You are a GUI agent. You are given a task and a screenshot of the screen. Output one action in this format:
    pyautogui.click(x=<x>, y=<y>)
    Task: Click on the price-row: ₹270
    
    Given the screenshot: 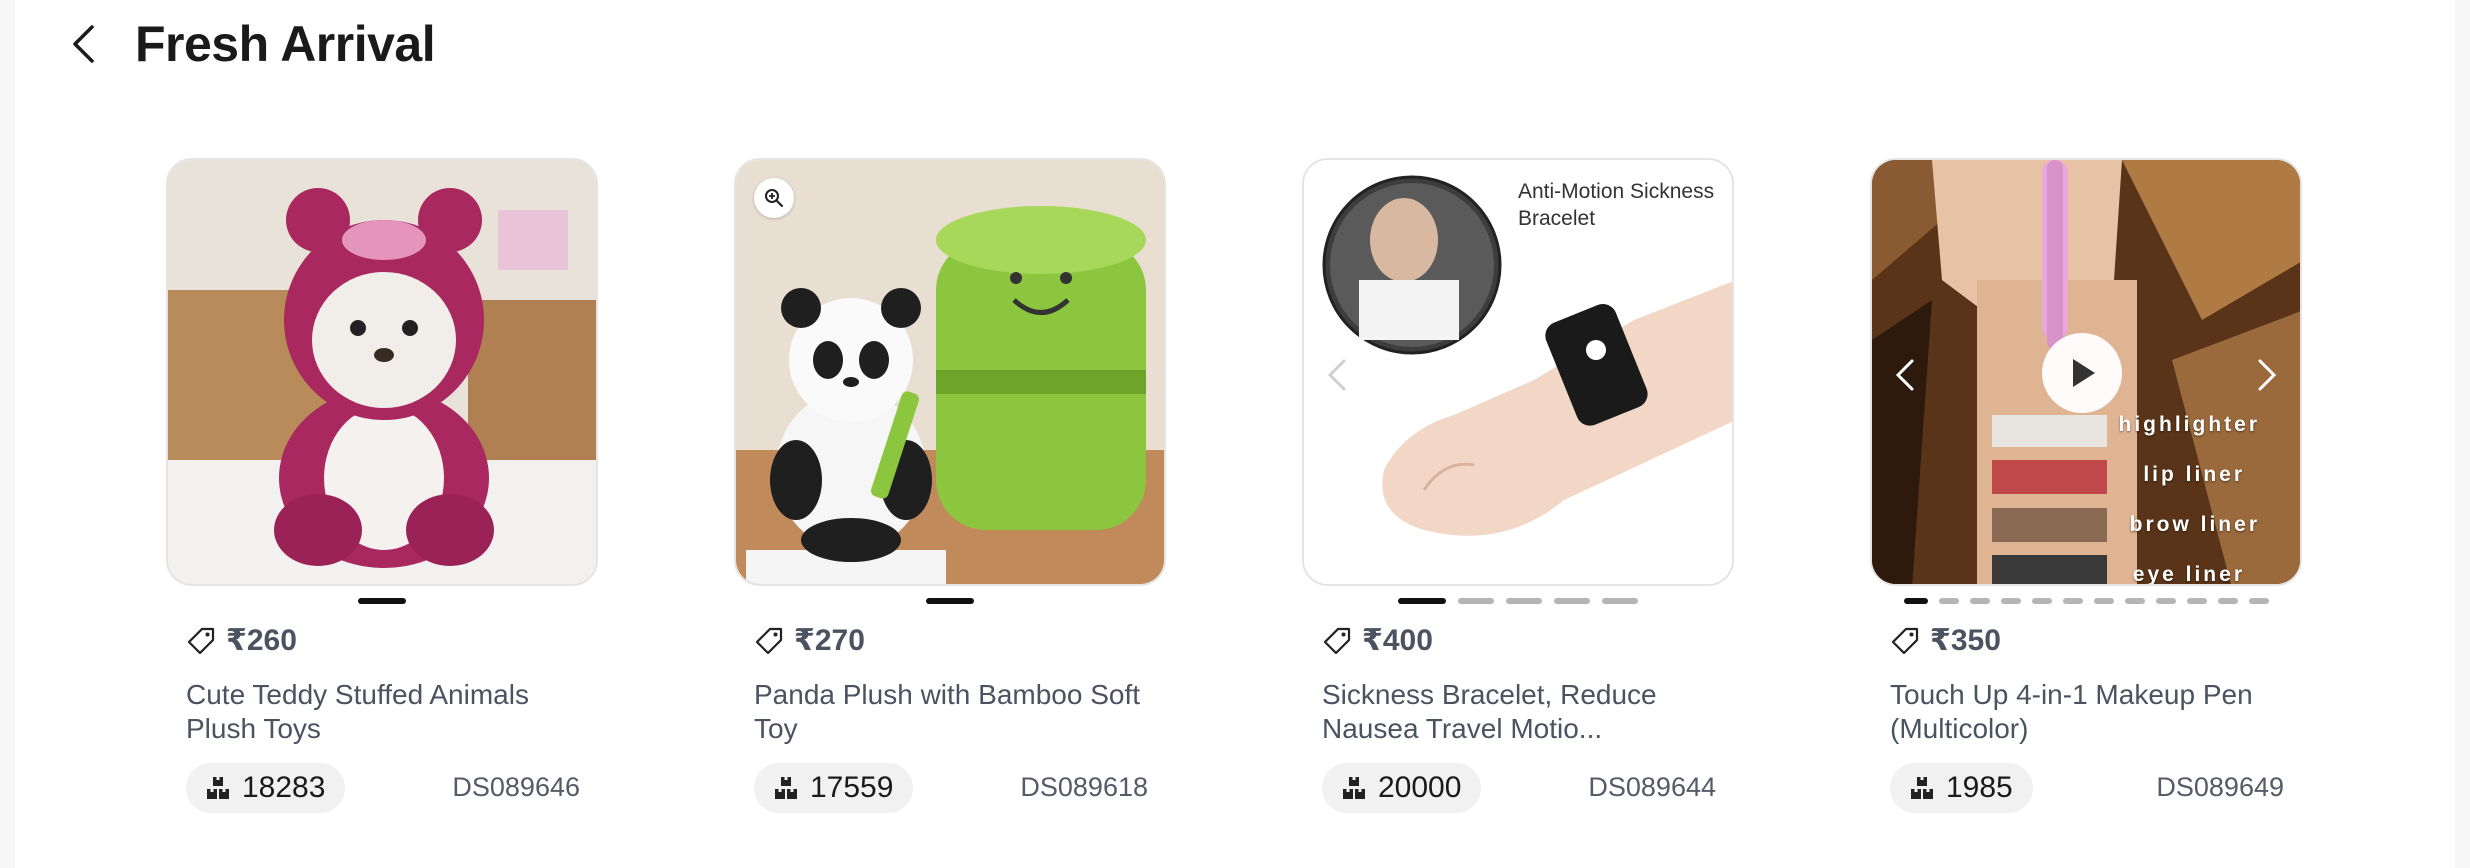 What is the action you would take?
    pyautogui.click(x=809, y=640)
    